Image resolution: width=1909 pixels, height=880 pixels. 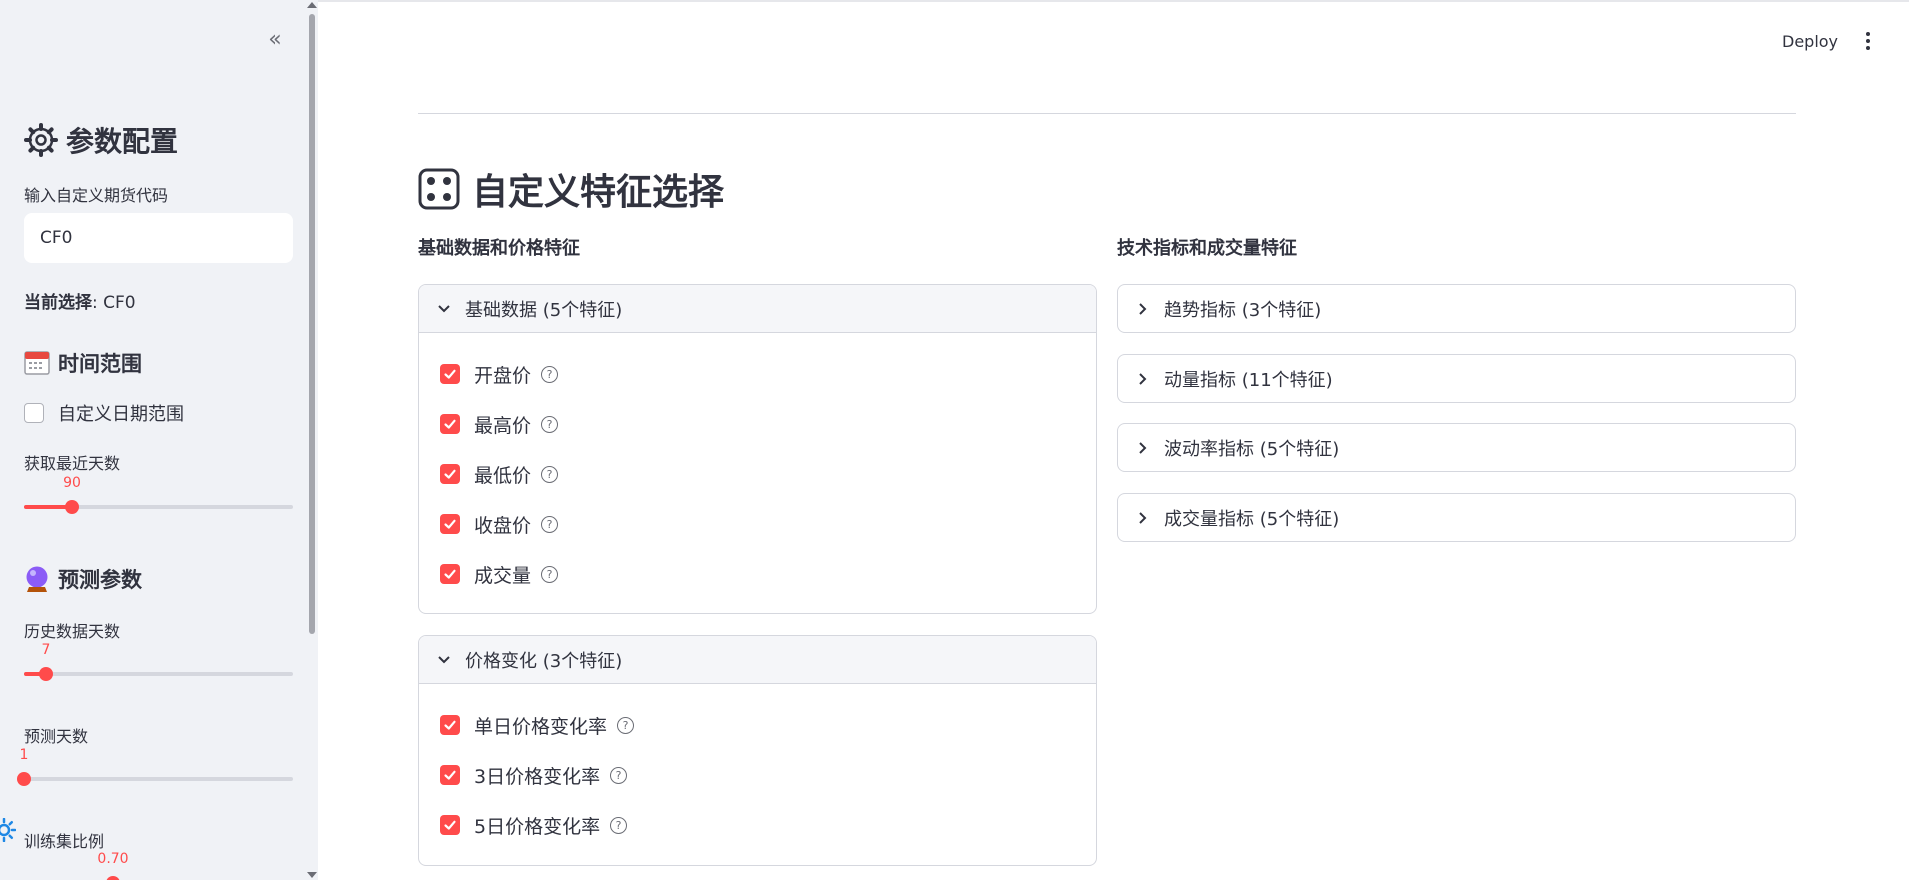 I want to click on volatility-expander-title: 波动率指标 (5个特征), so click(x=1252, y=449).